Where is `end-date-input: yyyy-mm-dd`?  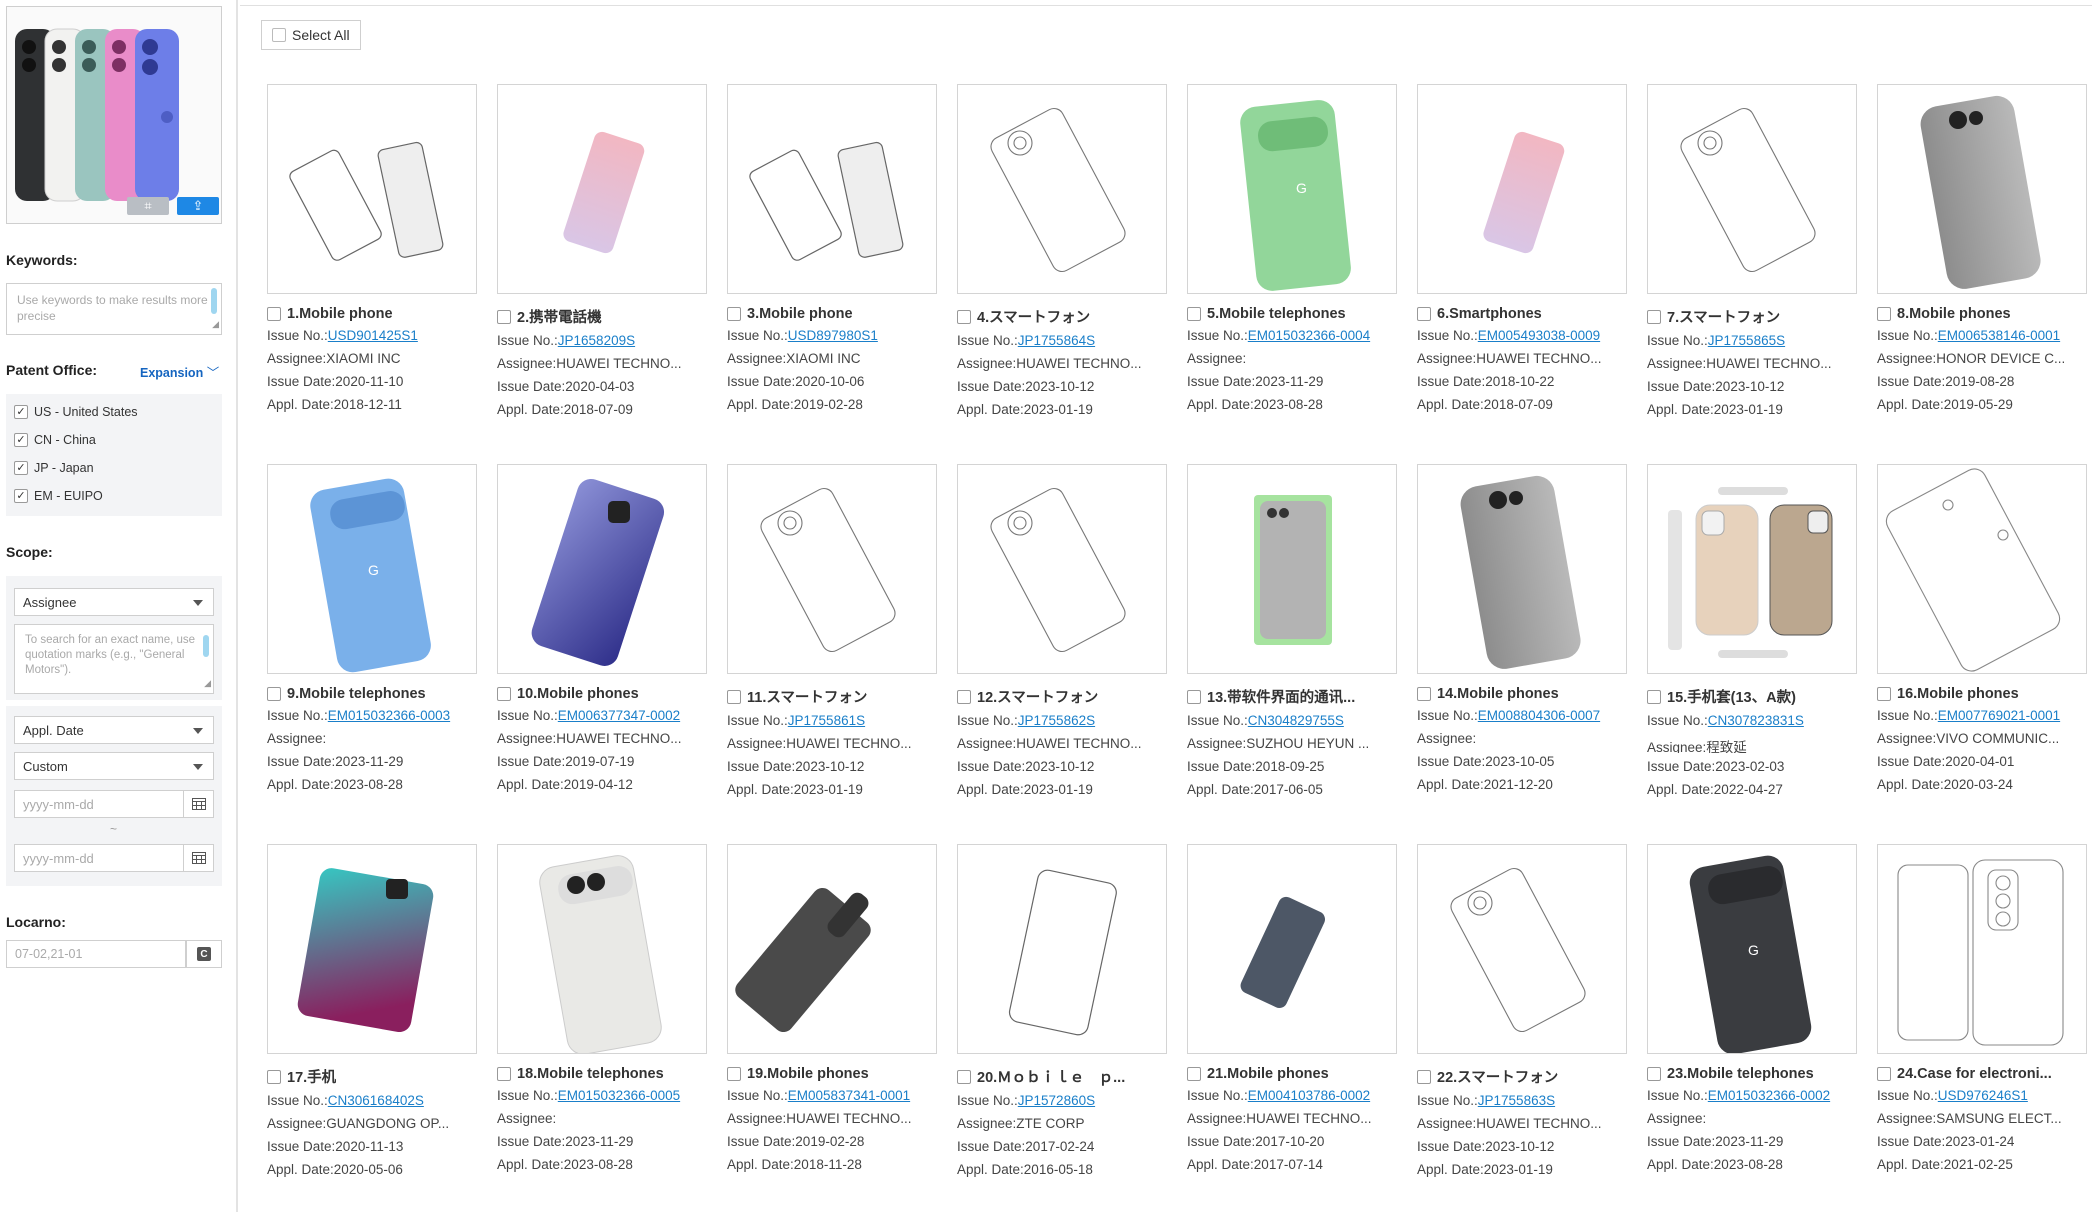 end-date-input: yyyy-mm-dd is located at coordinates (114, 858).